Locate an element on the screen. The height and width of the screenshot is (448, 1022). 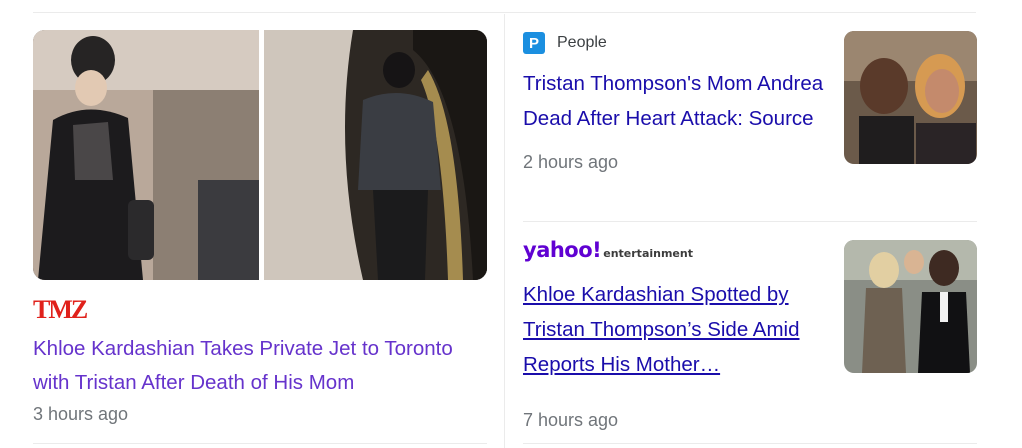
main-story-time: 3 hours ago is located at coordinates (81, 414).